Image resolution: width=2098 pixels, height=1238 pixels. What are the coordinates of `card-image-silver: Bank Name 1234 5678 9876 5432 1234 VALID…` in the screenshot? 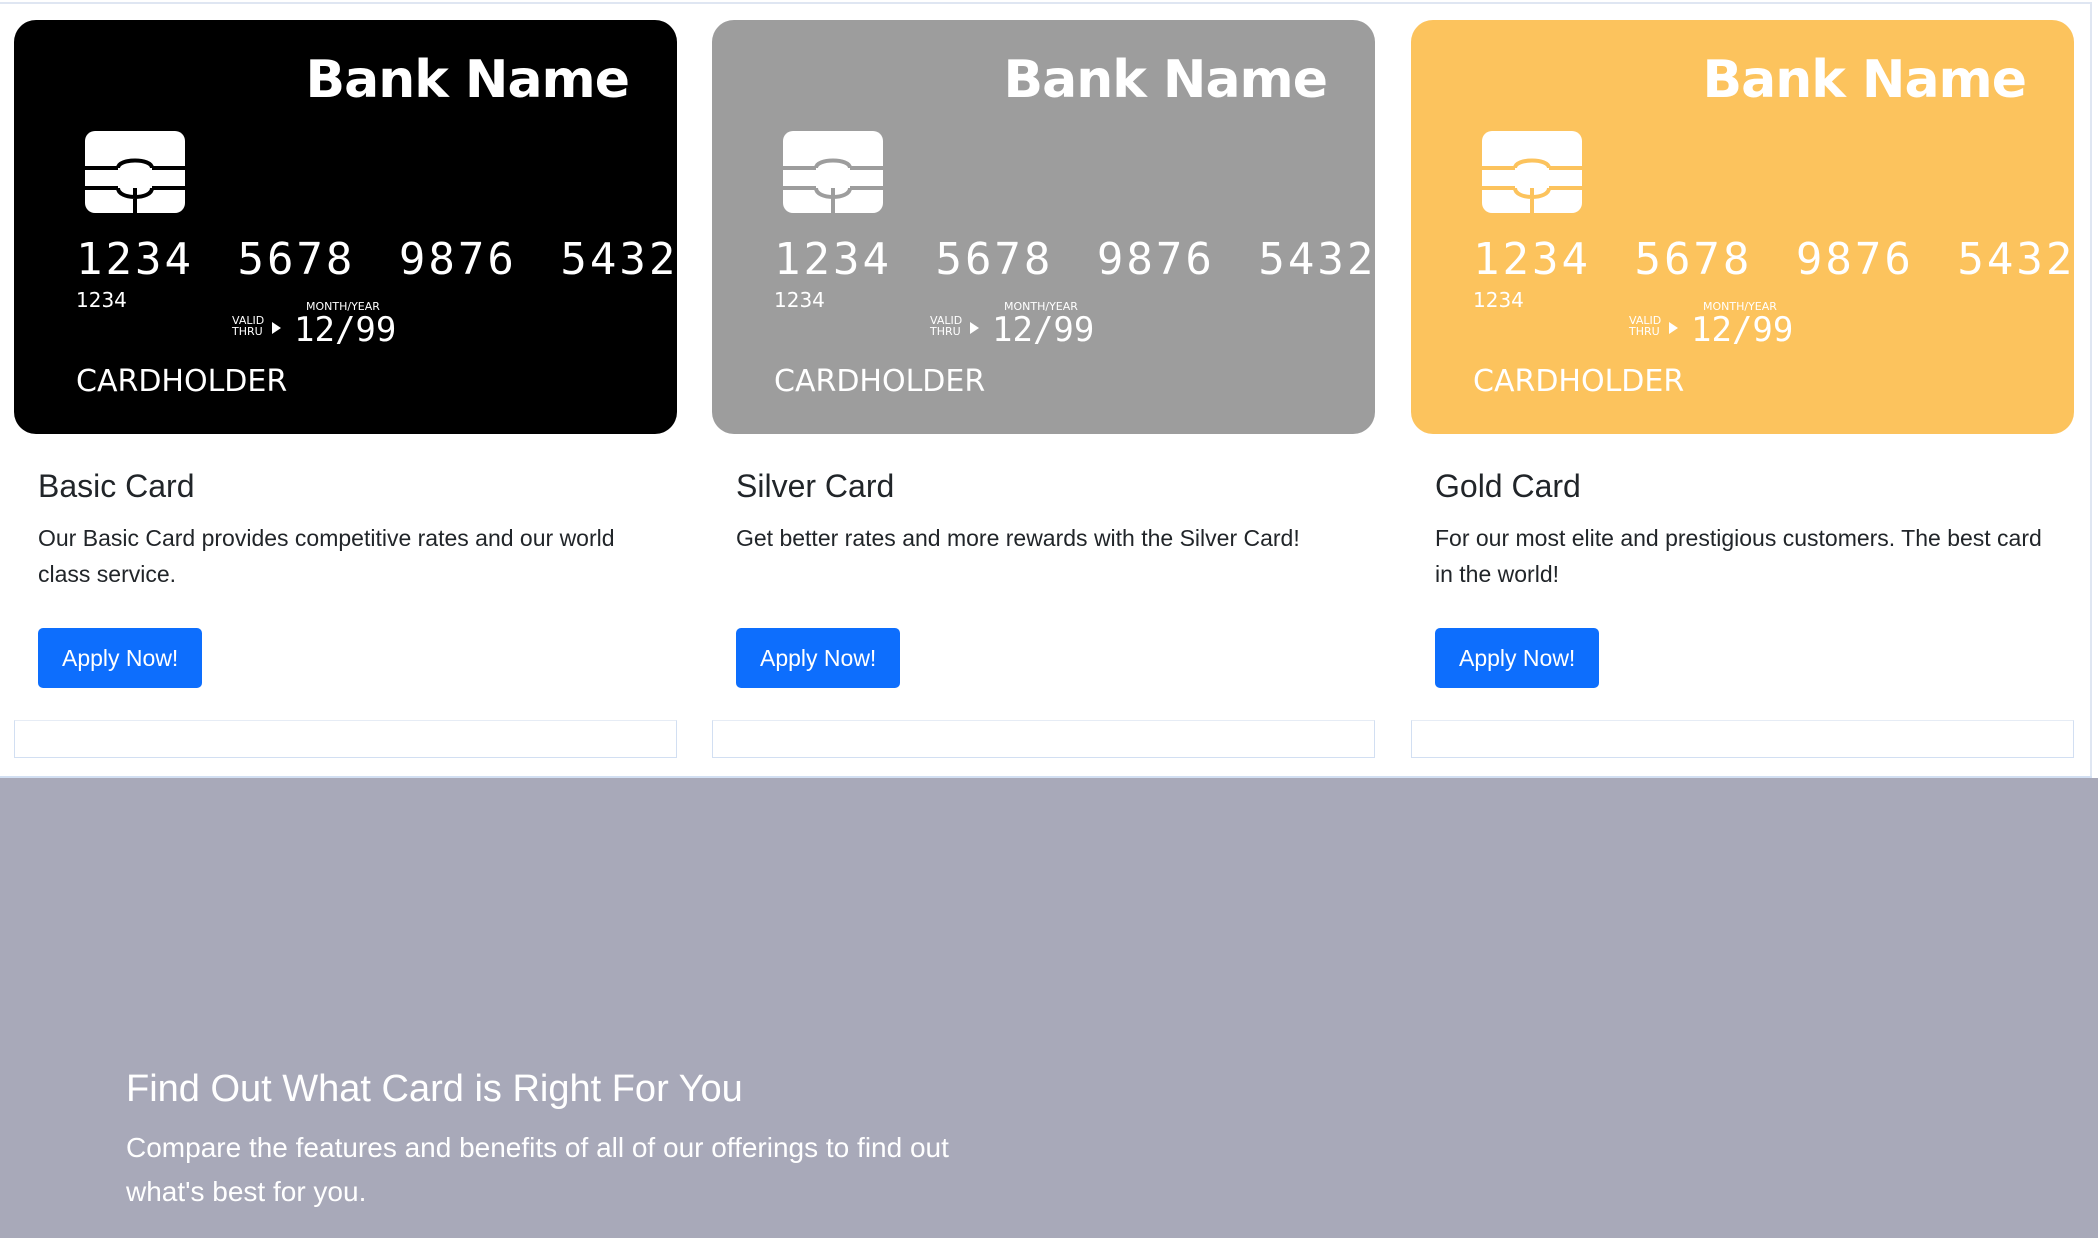 It's located at (1043, 227).